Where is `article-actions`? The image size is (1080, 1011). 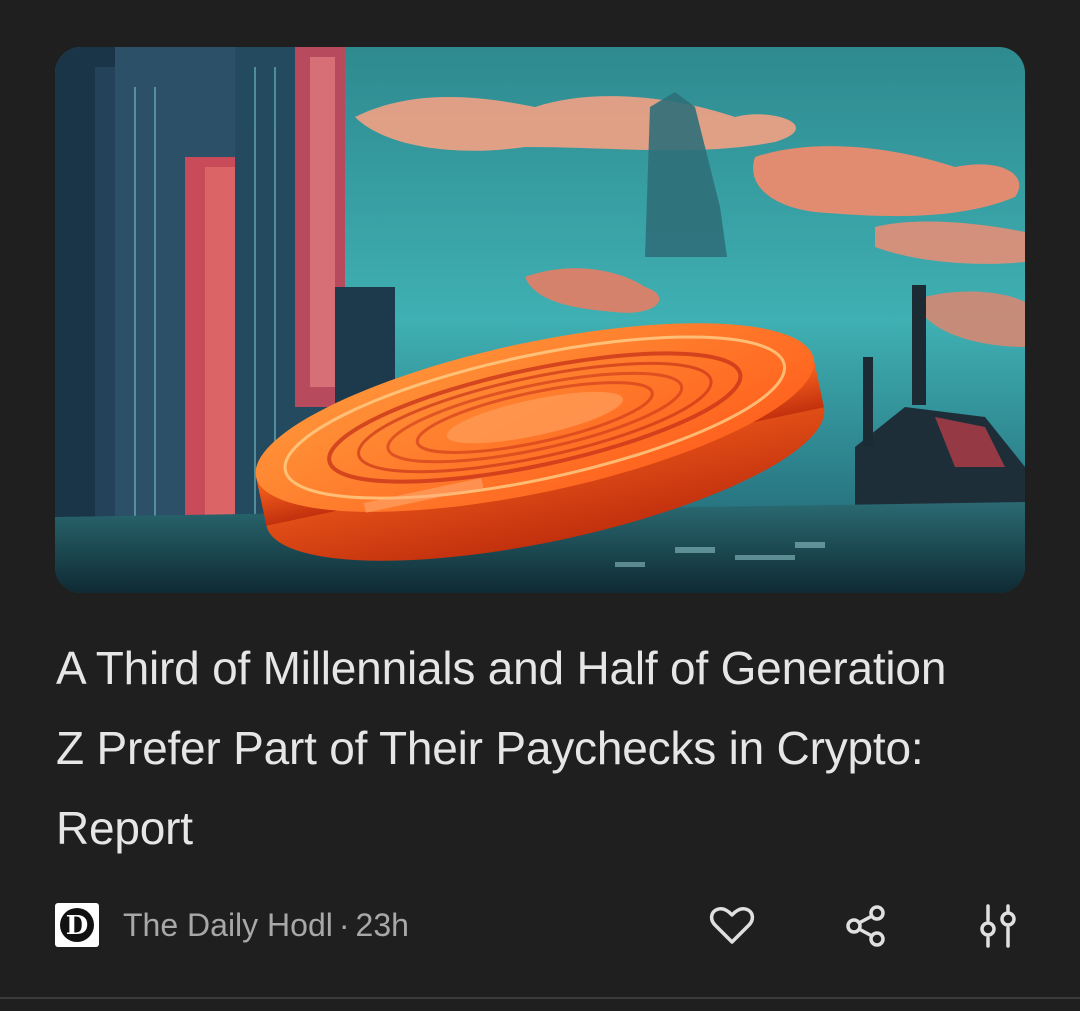
article-actions is located at coordinates (870, 926).